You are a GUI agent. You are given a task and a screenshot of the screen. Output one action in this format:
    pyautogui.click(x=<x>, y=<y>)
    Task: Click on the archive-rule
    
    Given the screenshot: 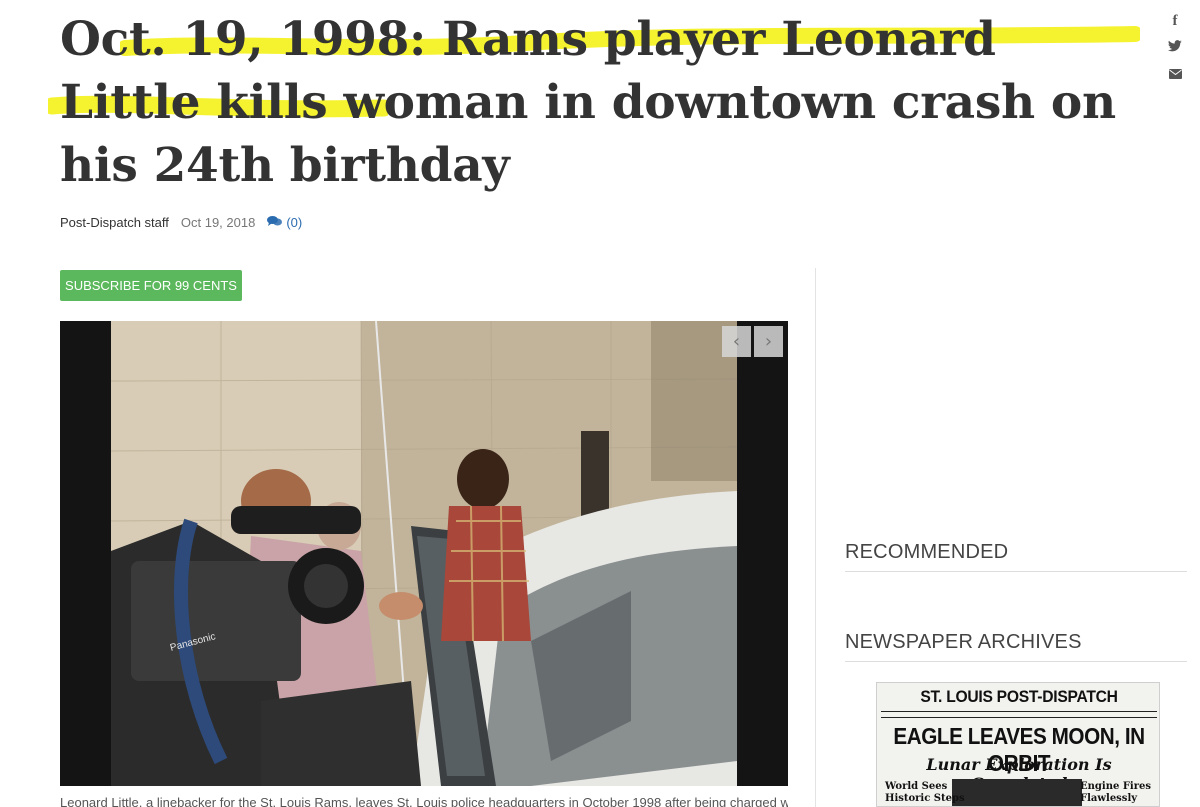 What is the action you would take?
    pyautogui.click(x=1019, y=714)
    